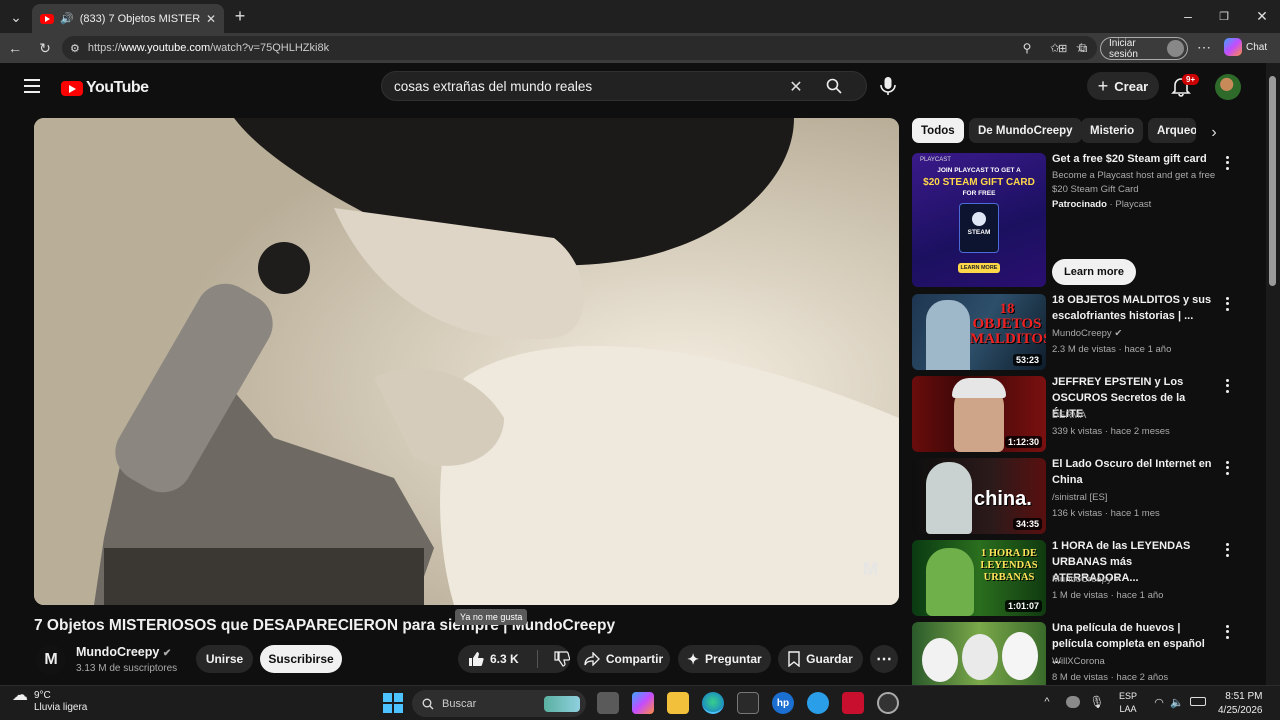 This screenshot has width=1280, height=720. Describe the element at coordinates (32, 86) in the screenshot. I see `menu-hamburger-icon` at that location.